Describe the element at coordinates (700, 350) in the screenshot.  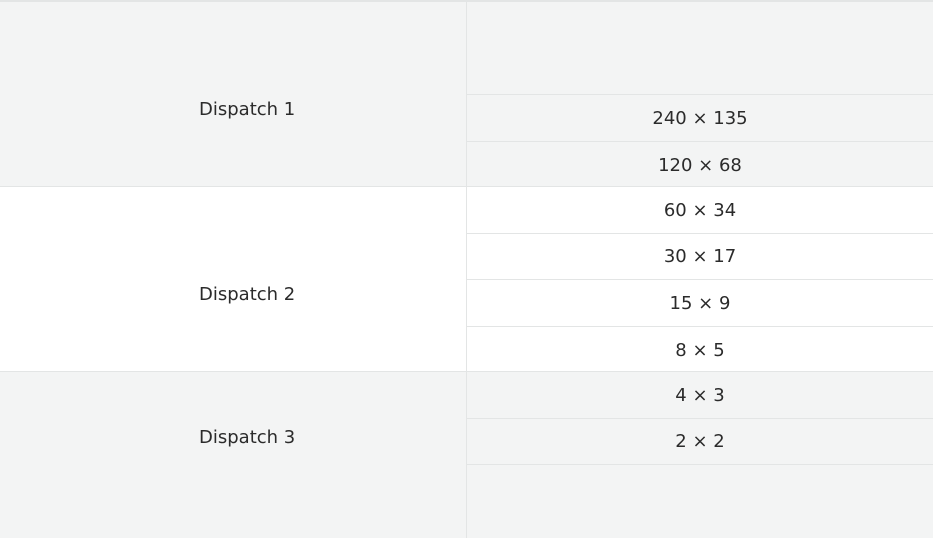
I see `size-cell: 8 × 5` at that location.